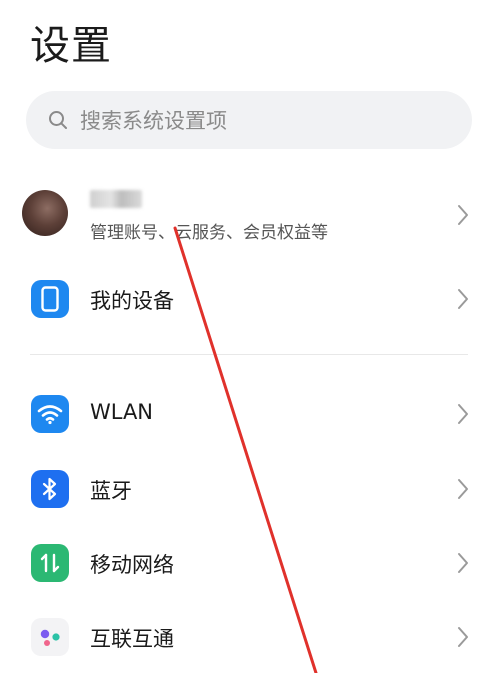  I want to click on account-row: 管理账号、云服务、会员权益等, so click(250, 215).